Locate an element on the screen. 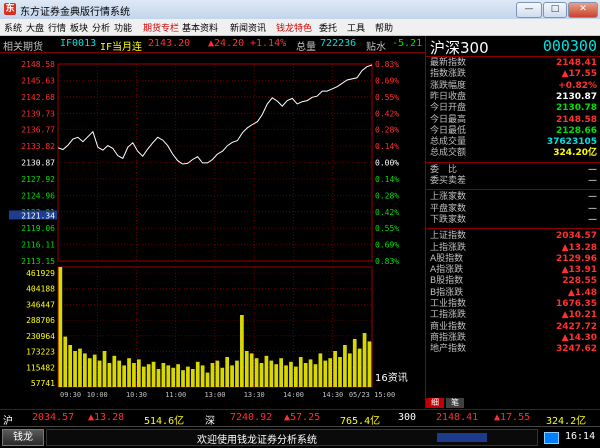 This screenshot has width=600, height=448. market-index-label: 上指涨跌 is located at coordinates (448, 247).